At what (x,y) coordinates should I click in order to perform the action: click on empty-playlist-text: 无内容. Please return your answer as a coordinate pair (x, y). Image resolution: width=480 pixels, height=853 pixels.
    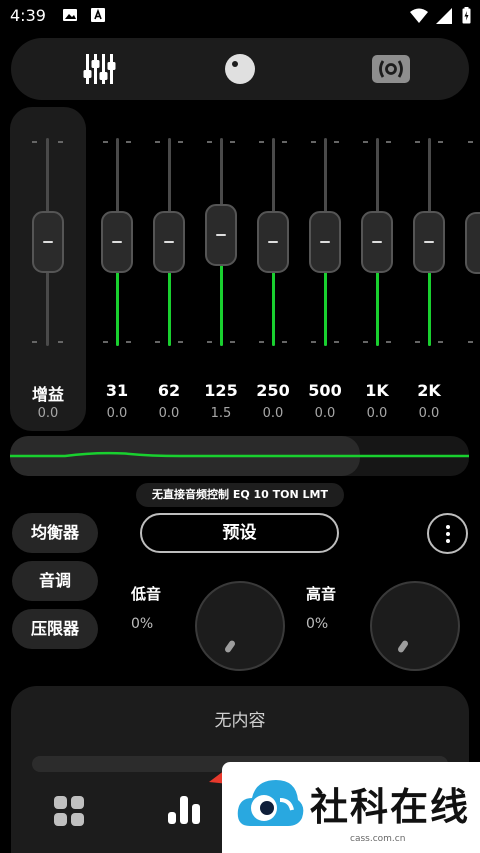
    Looking at the image, I should click on (240, 721).